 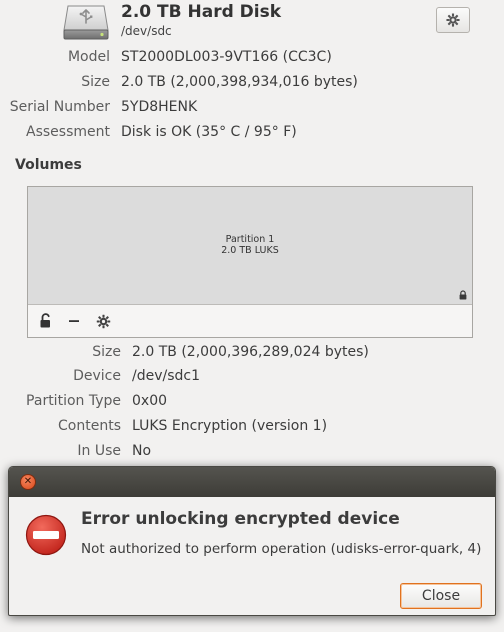 What do you see at coordinates (252, 482) in the screenshot?
I see `dialog-titlebar: ✕` at bounding box center [252, 482].